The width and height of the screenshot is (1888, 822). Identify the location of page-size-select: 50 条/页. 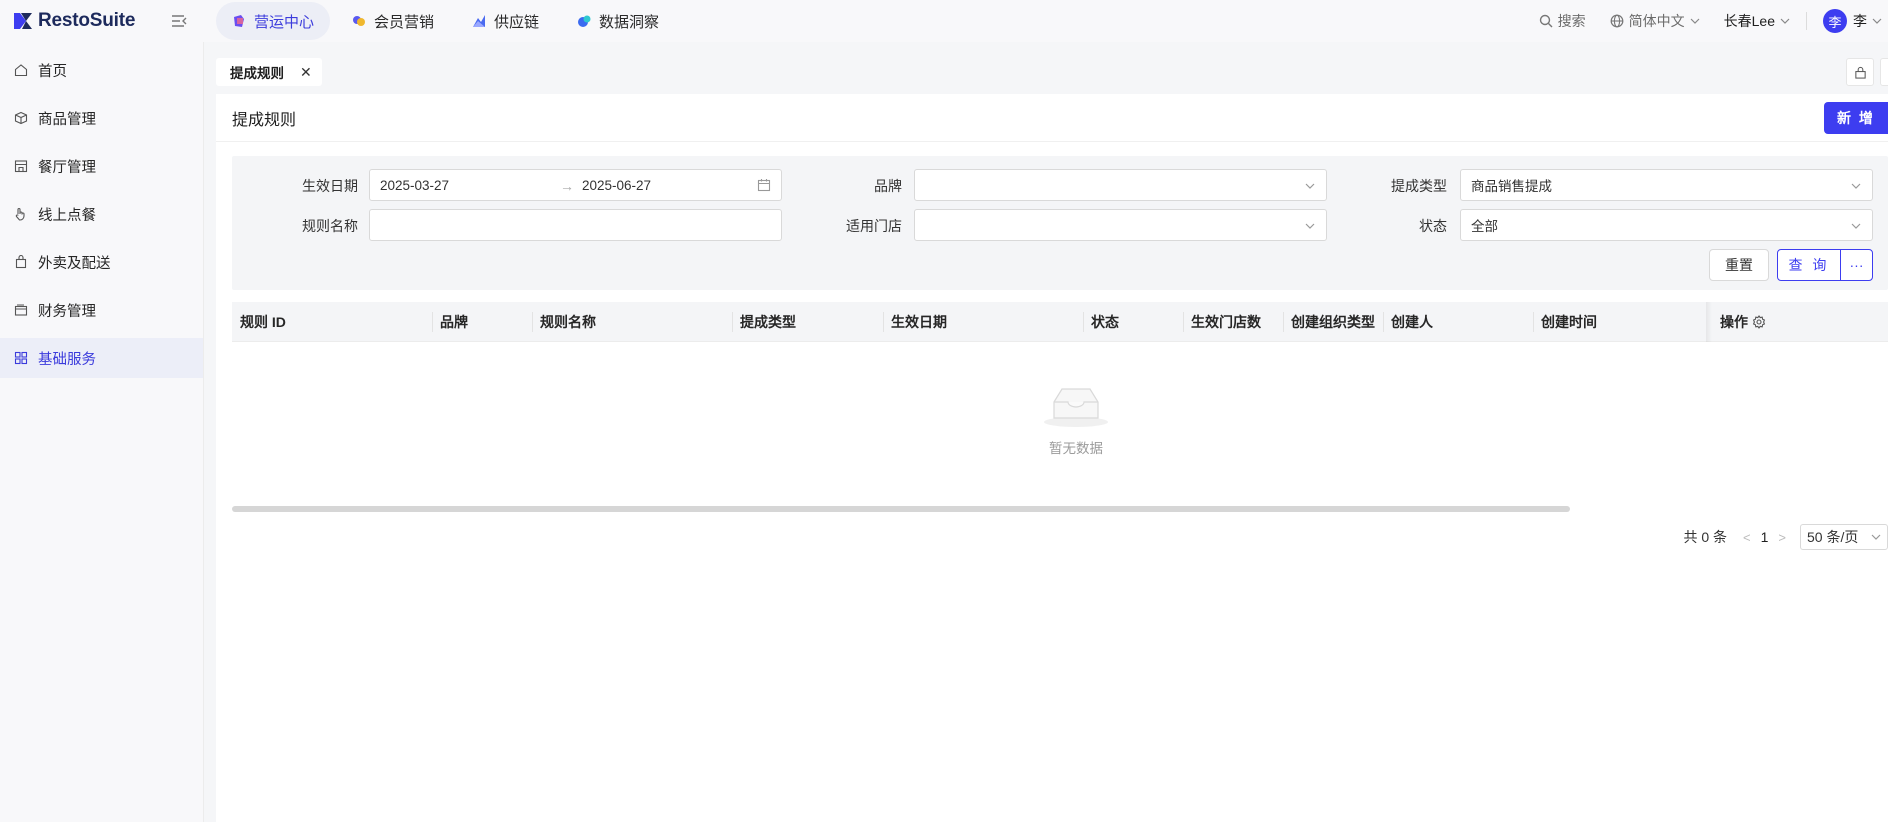
(1844, 537).